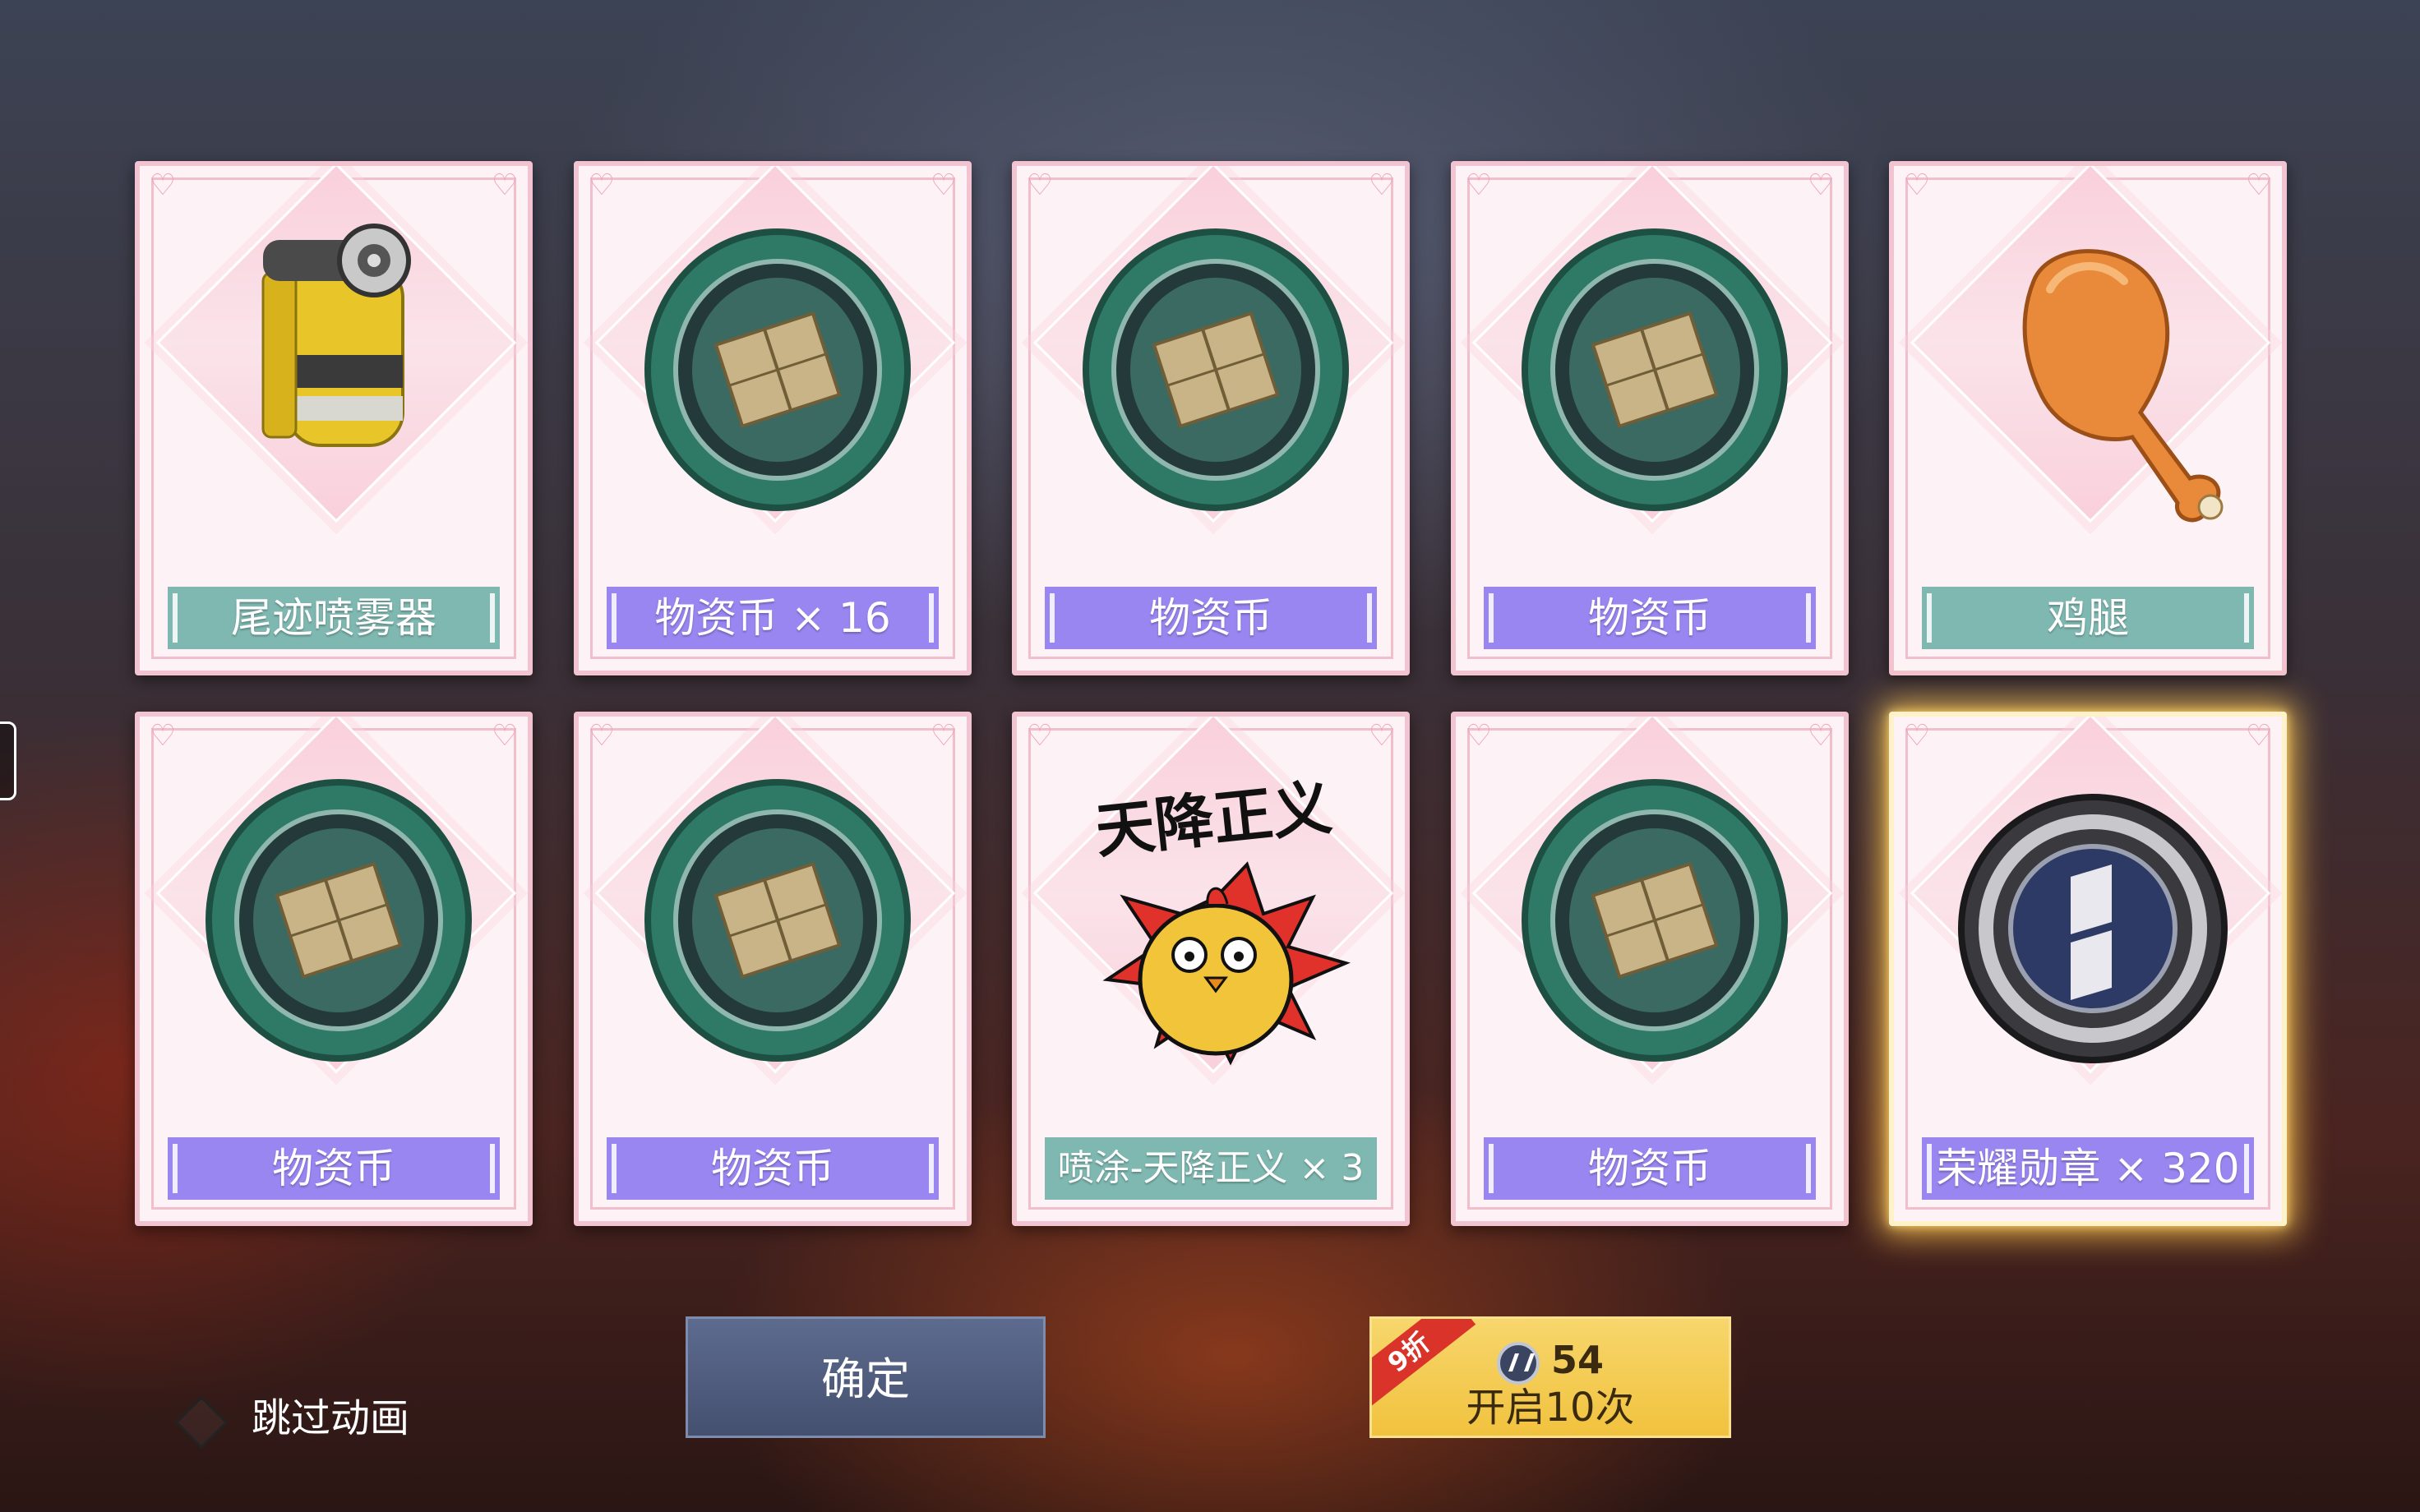 This screenshot has height=1512, width=2420. I want to click on reward-label: 物资币 × 16, so click(773, 618).